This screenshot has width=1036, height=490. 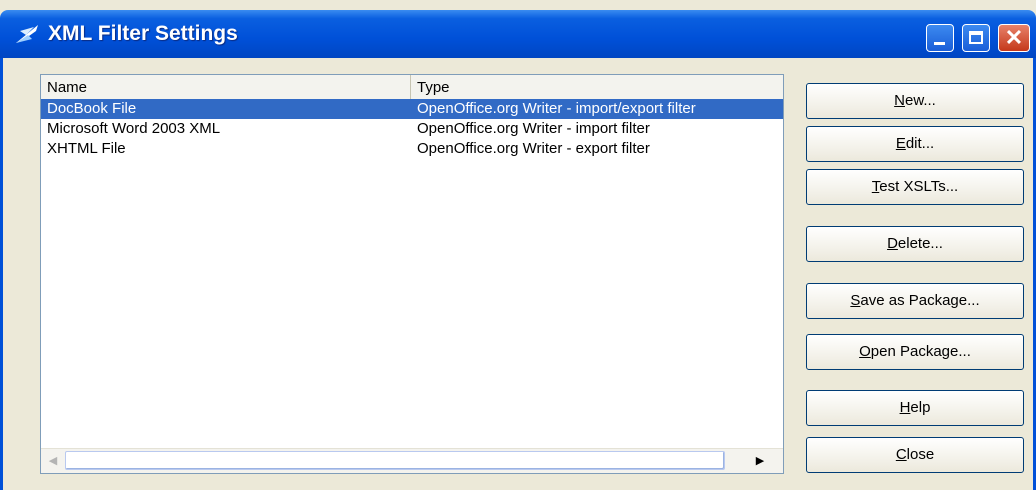 What do you see at coordinates (920, 454) in the screenshot?
I see `close-label: lose` at bounding box center [920, 454].